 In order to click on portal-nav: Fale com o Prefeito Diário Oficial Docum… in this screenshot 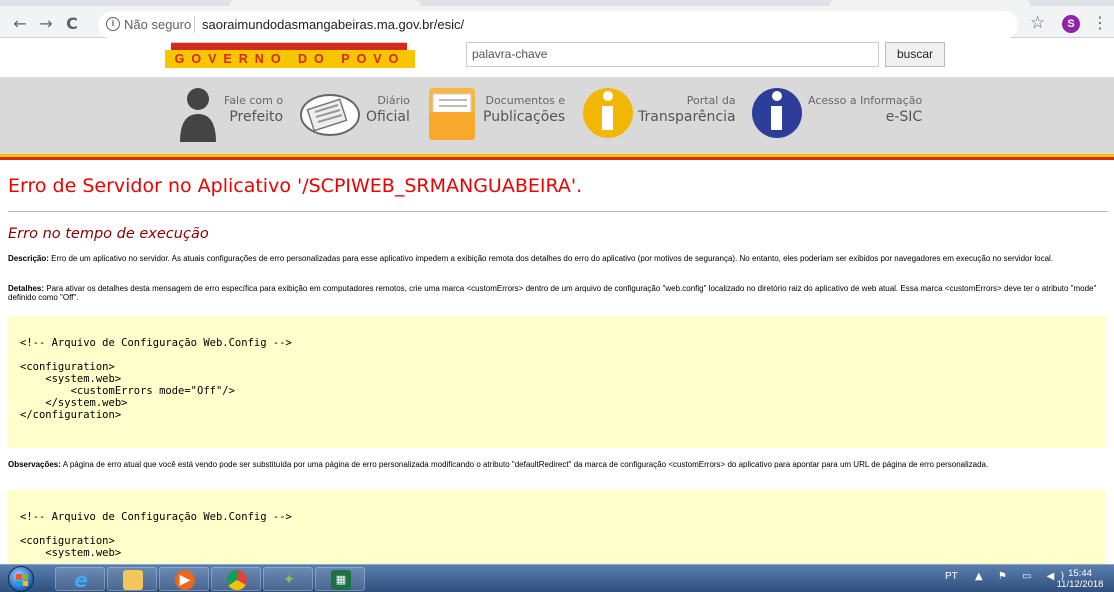, I will do `click(557, 115)`.